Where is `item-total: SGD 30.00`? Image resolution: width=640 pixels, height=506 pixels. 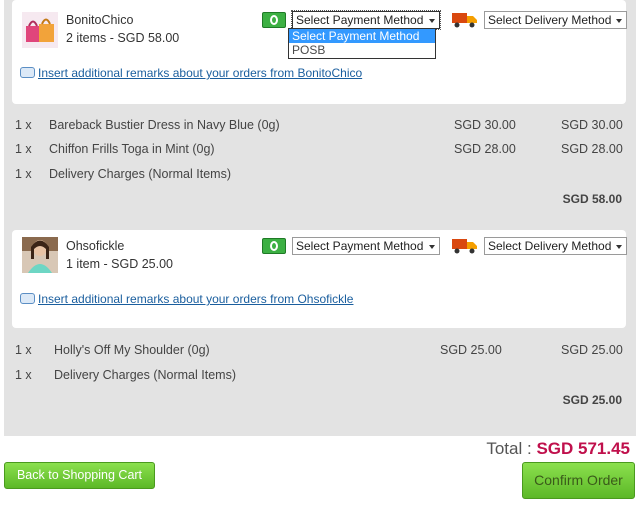 item-total: SGD 30.00 is located at coordinates (592, 125).